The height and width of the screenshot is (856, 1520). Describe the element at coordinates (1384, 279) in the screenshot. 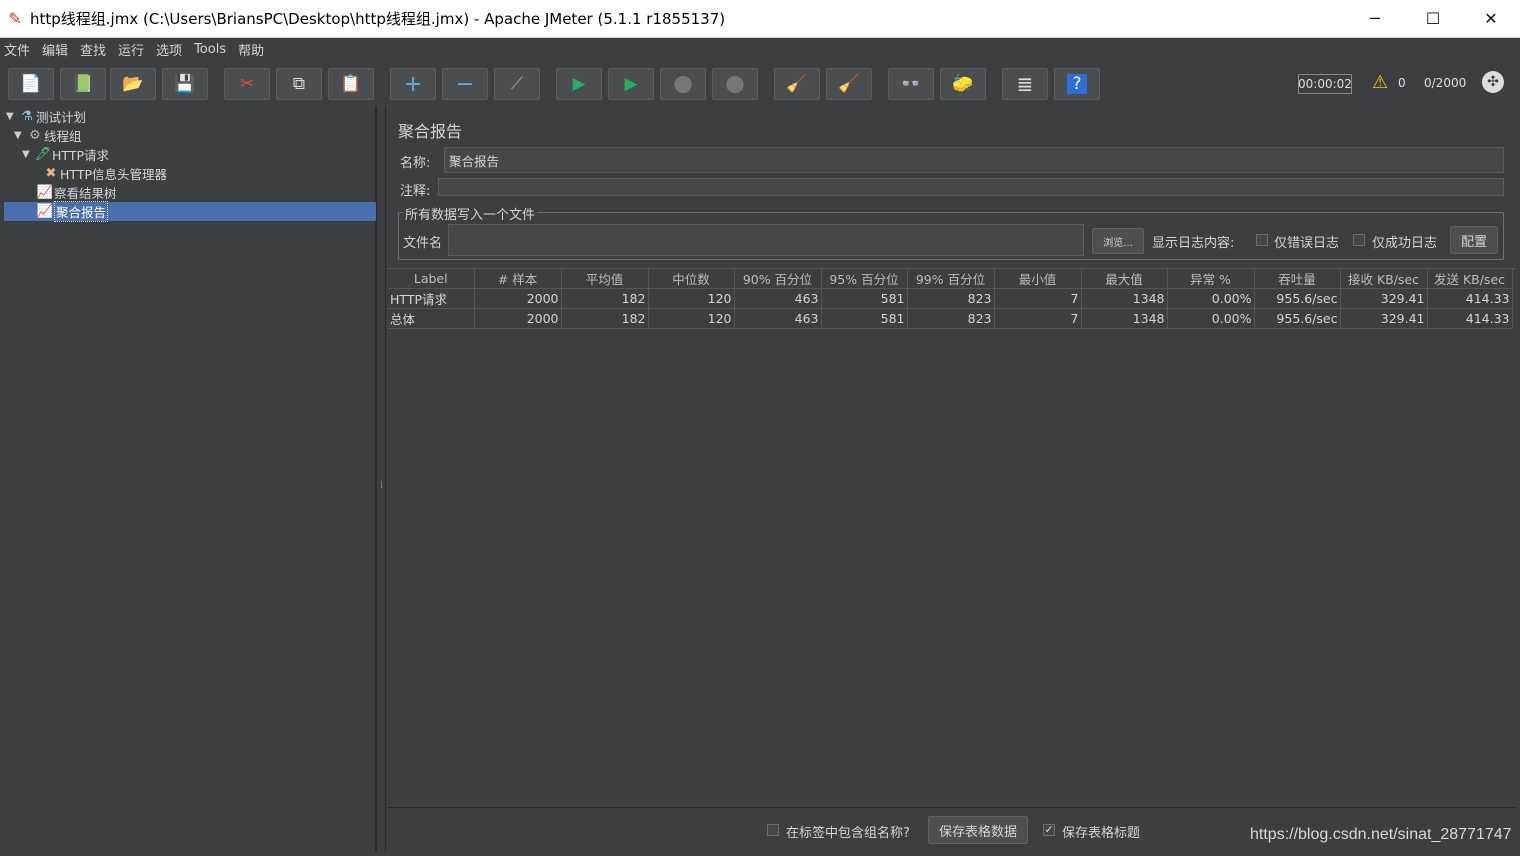

I see `column-header: 接收 KB/sec` at that location.